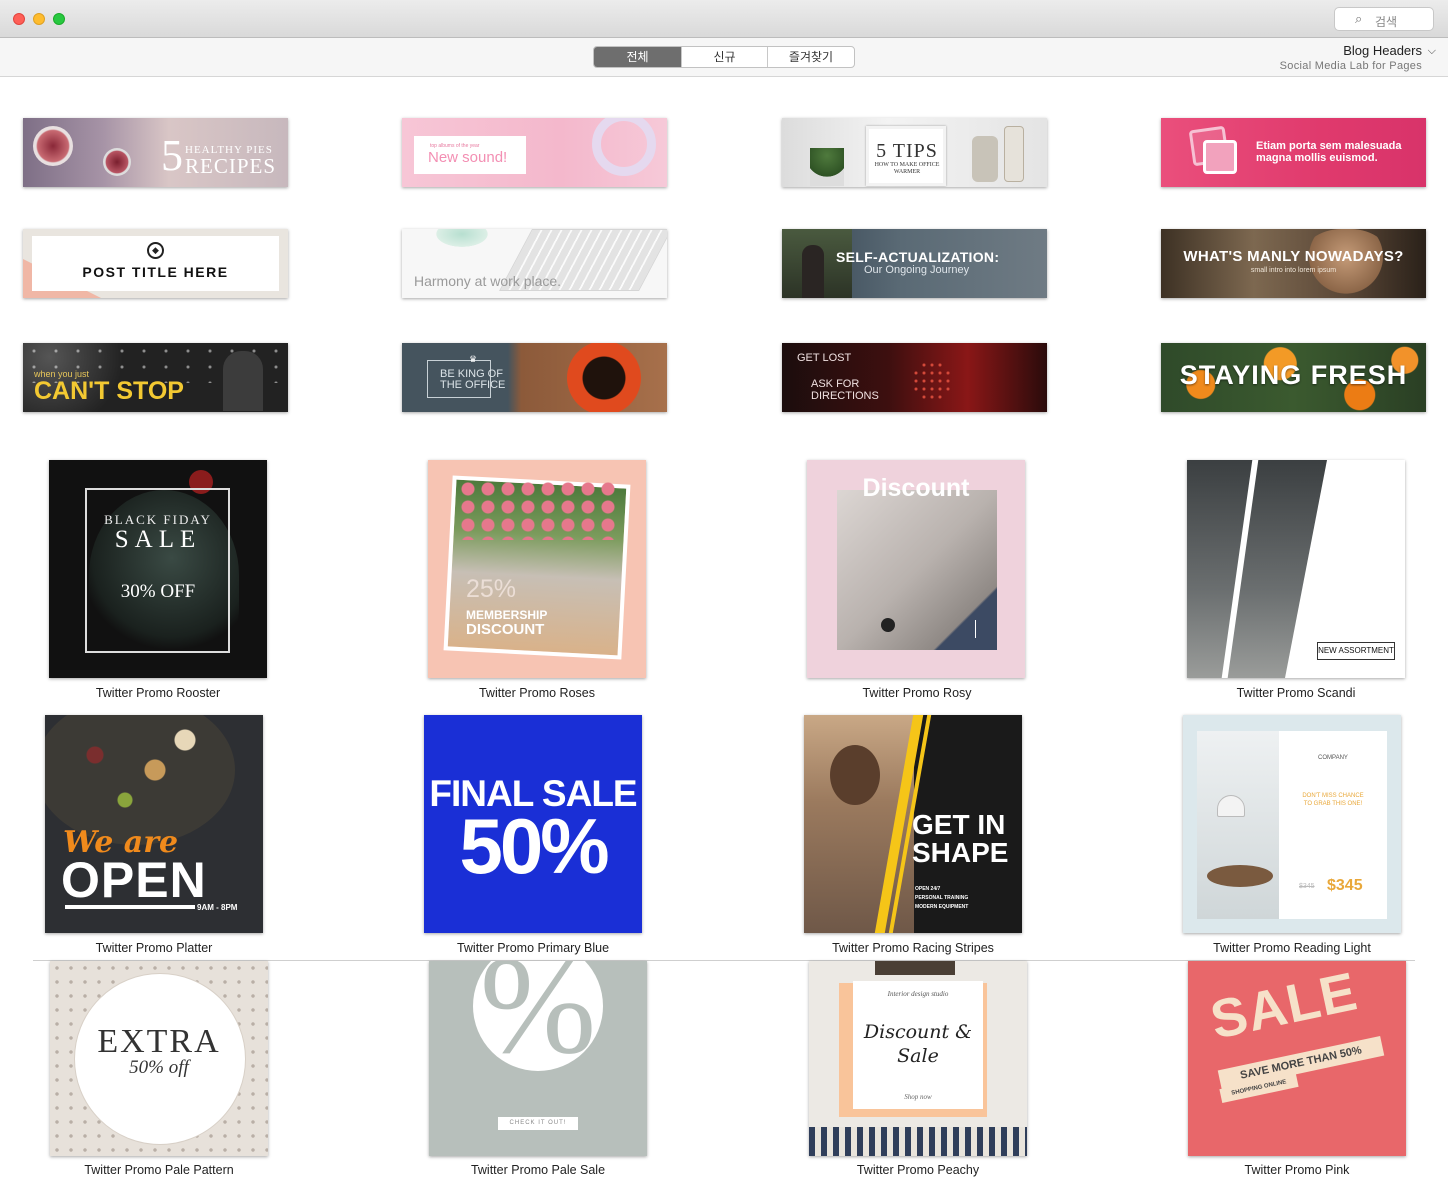 Image resolution: width=1448 pixels, height=1184 pixels. Describe the element at coordinates (1240, 876) in the screenshot. I see `table-image` at that location.